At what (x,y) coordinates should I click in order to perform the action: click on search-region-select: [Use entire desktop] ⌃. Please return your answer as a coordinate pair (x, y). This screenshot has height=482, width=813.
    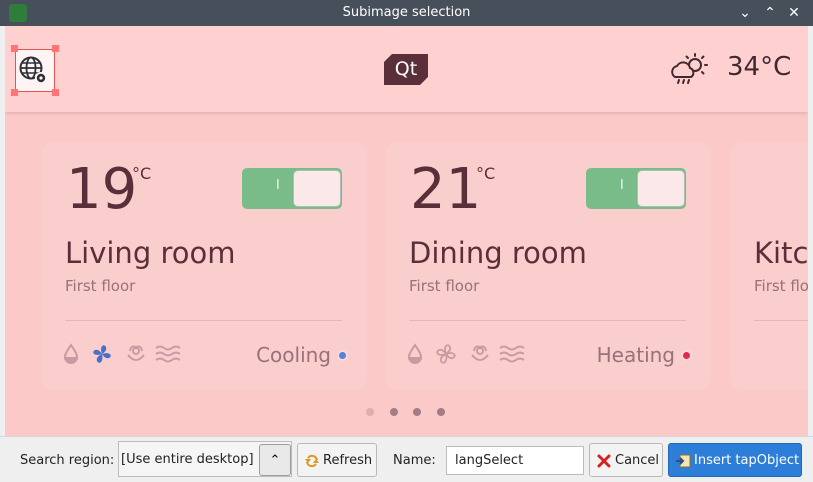
    Looking at the image, I should click on (205, 459).